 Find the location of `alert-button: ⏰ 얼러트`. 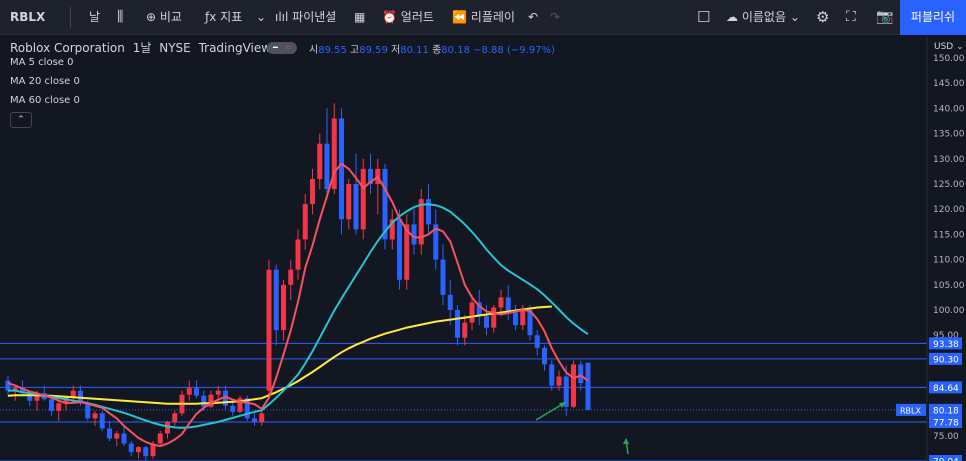

alert-button: ⏰ 얼러트 is located at coordinates (408, 17).